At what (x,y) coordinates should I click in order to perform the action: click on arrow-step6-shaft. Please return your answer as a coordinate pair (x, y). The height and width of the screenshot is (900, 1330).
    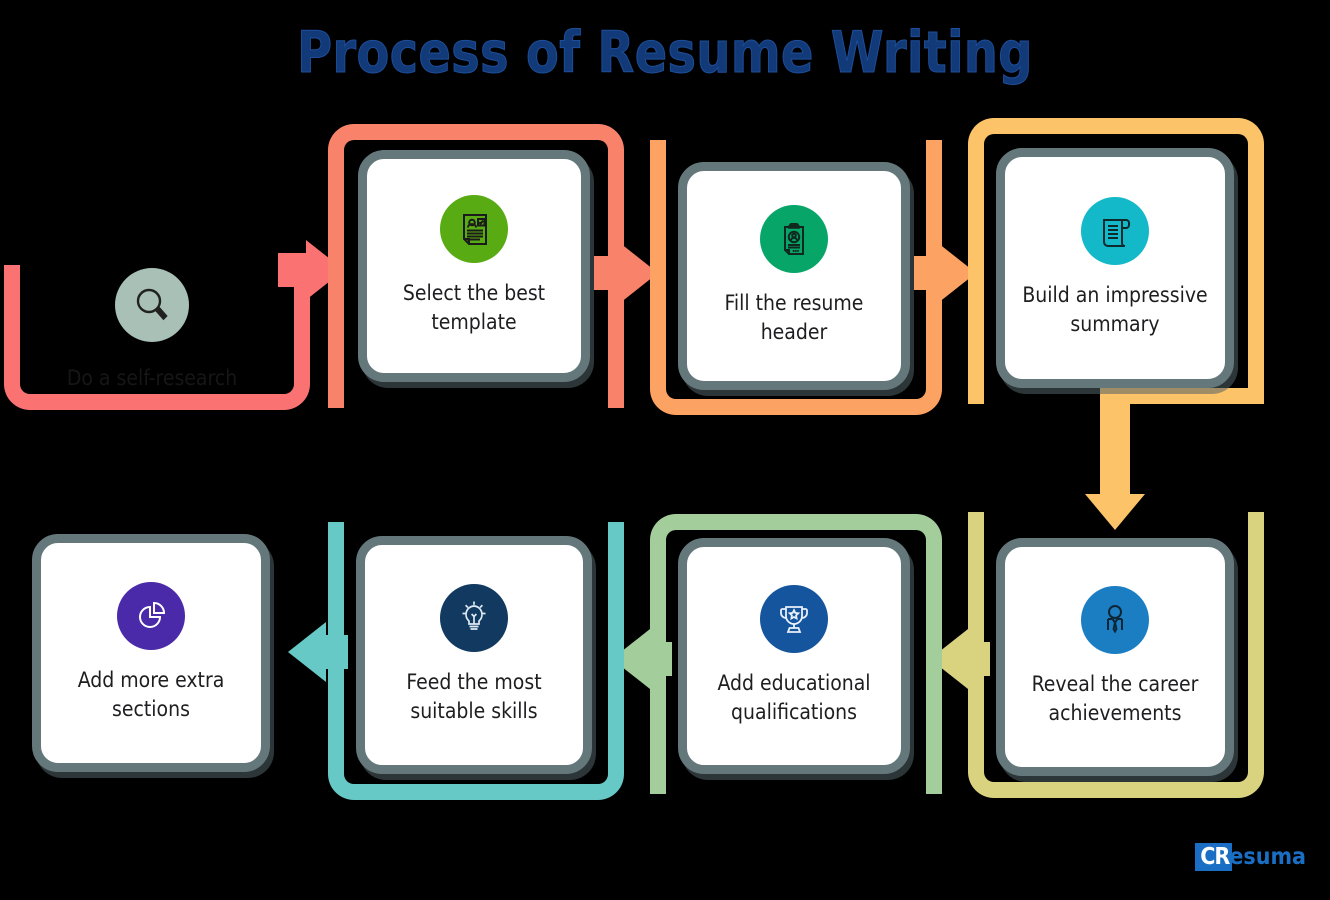
    Looking at the image, I should click on (658, 659).